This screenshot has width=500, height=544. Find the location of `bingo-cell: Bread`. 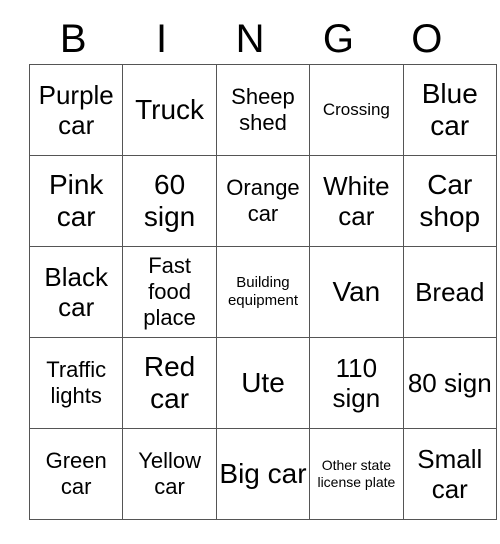

bingo-cell: Bread is located at coordinates (449, 292).